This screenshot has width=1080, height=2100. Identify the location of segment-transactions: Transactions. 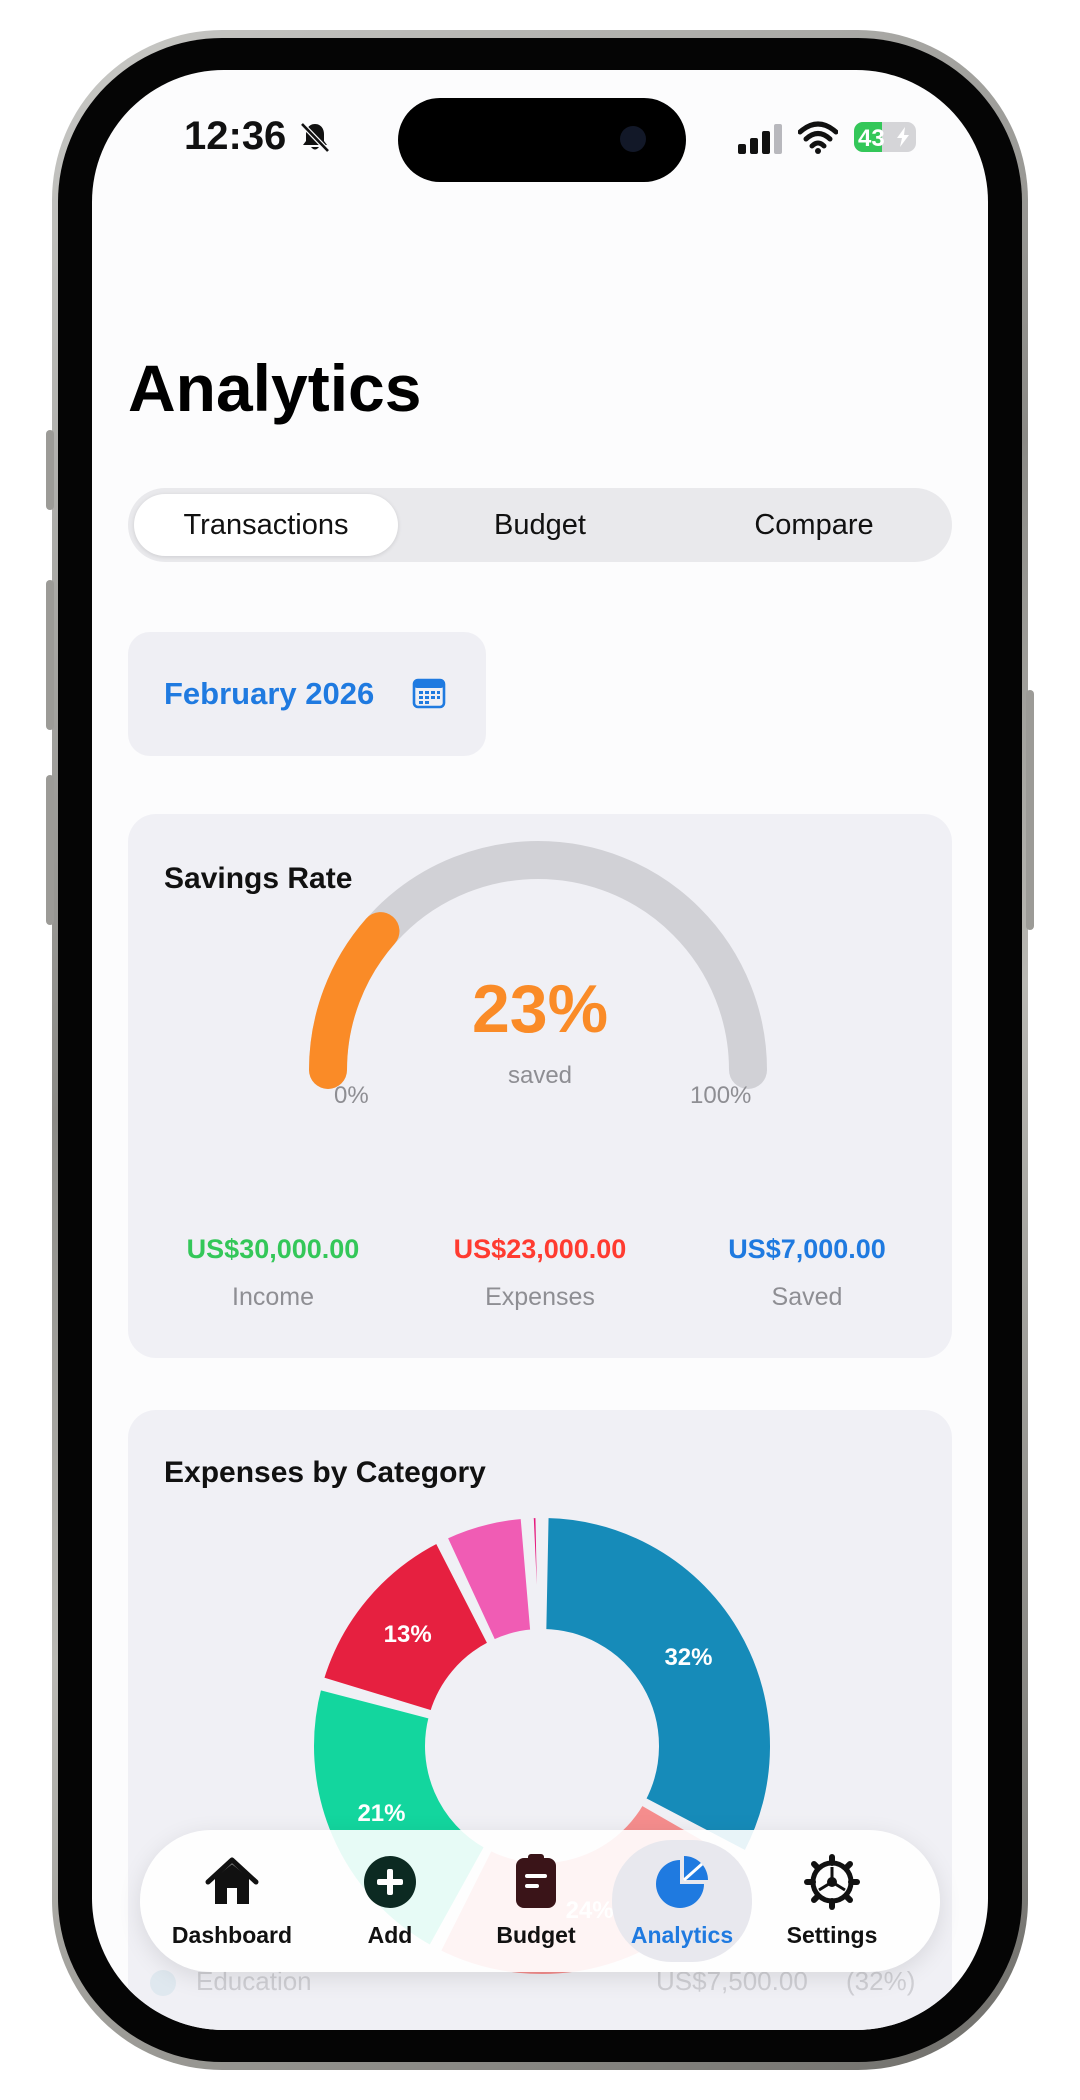
(266, 525).